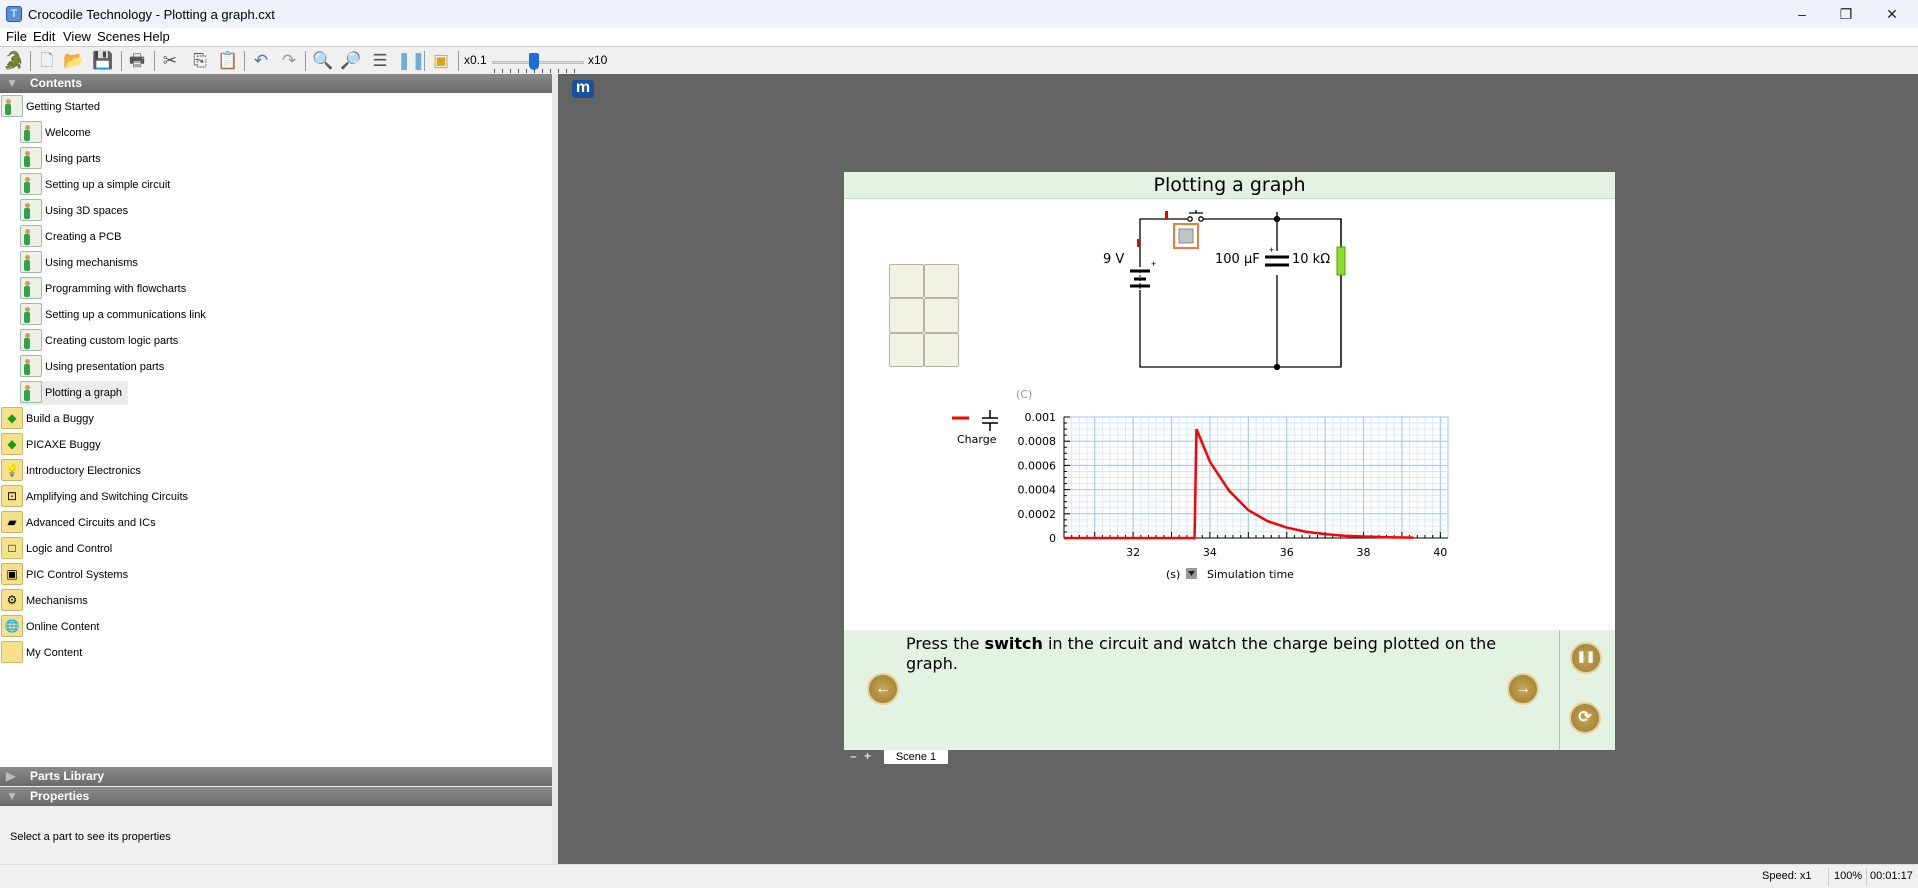 This screenshot has width=1918, height=888. I want to click on tree-item: 💡 Introductory Electronics, so click(74, 471).